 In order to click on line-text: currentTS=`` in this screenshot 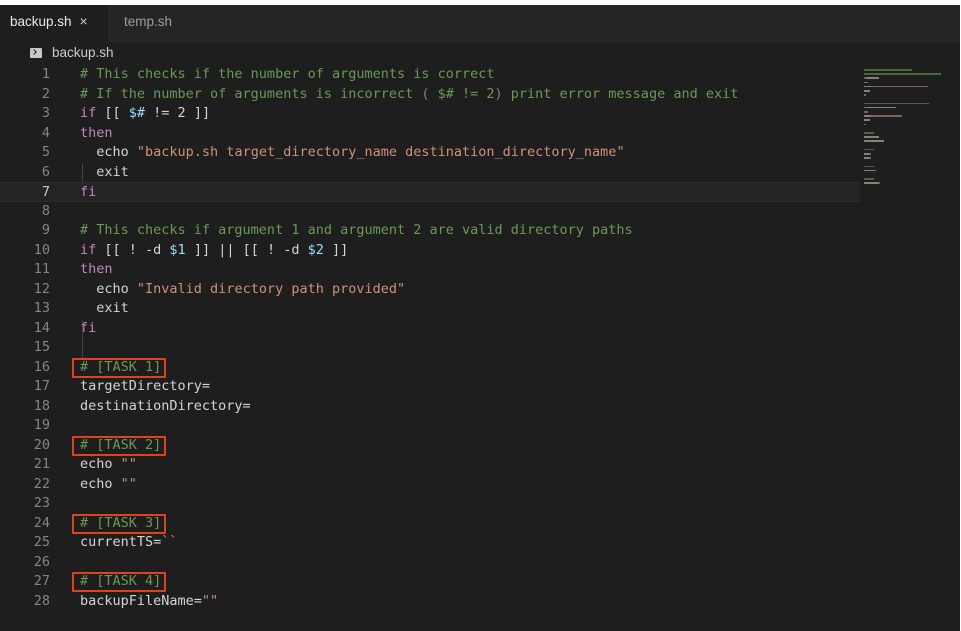, I will do `click(129, 543)`.